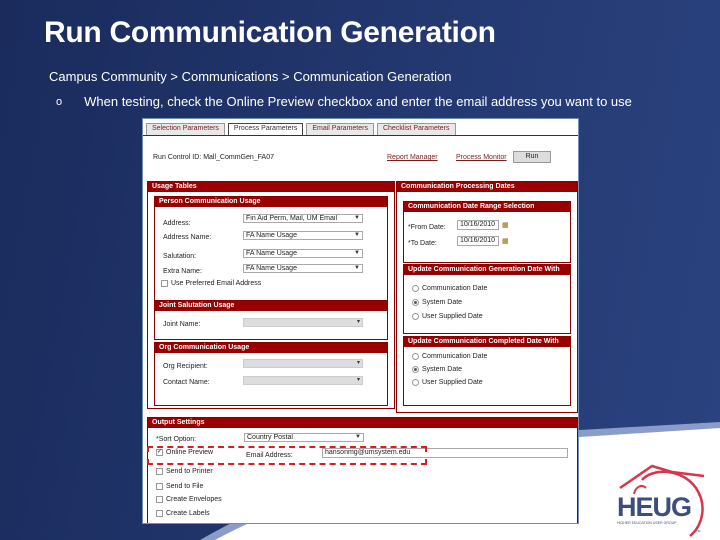 The width and height of the screenshot is (720, 540). I want to click on radio-label: User Supplied Date, so click(452, 316).